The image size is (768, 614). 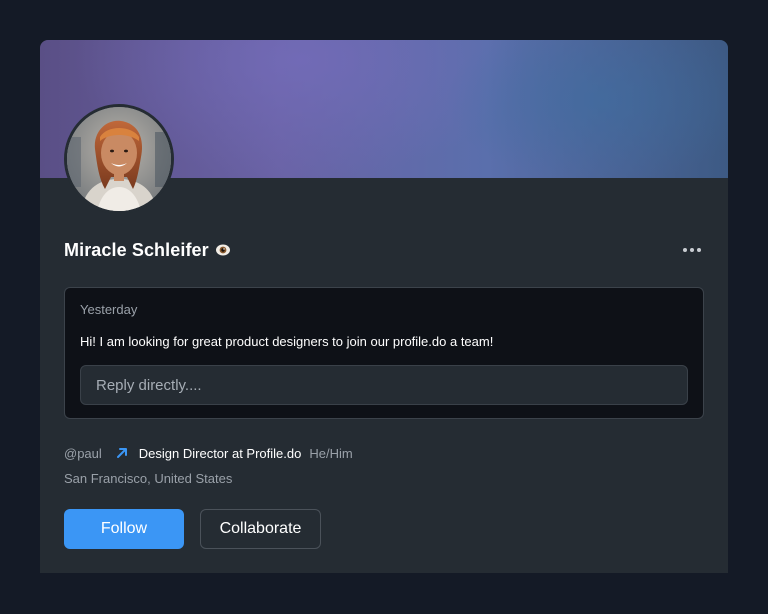 I want to click on more-options-icon, so click(x=692, y=250).